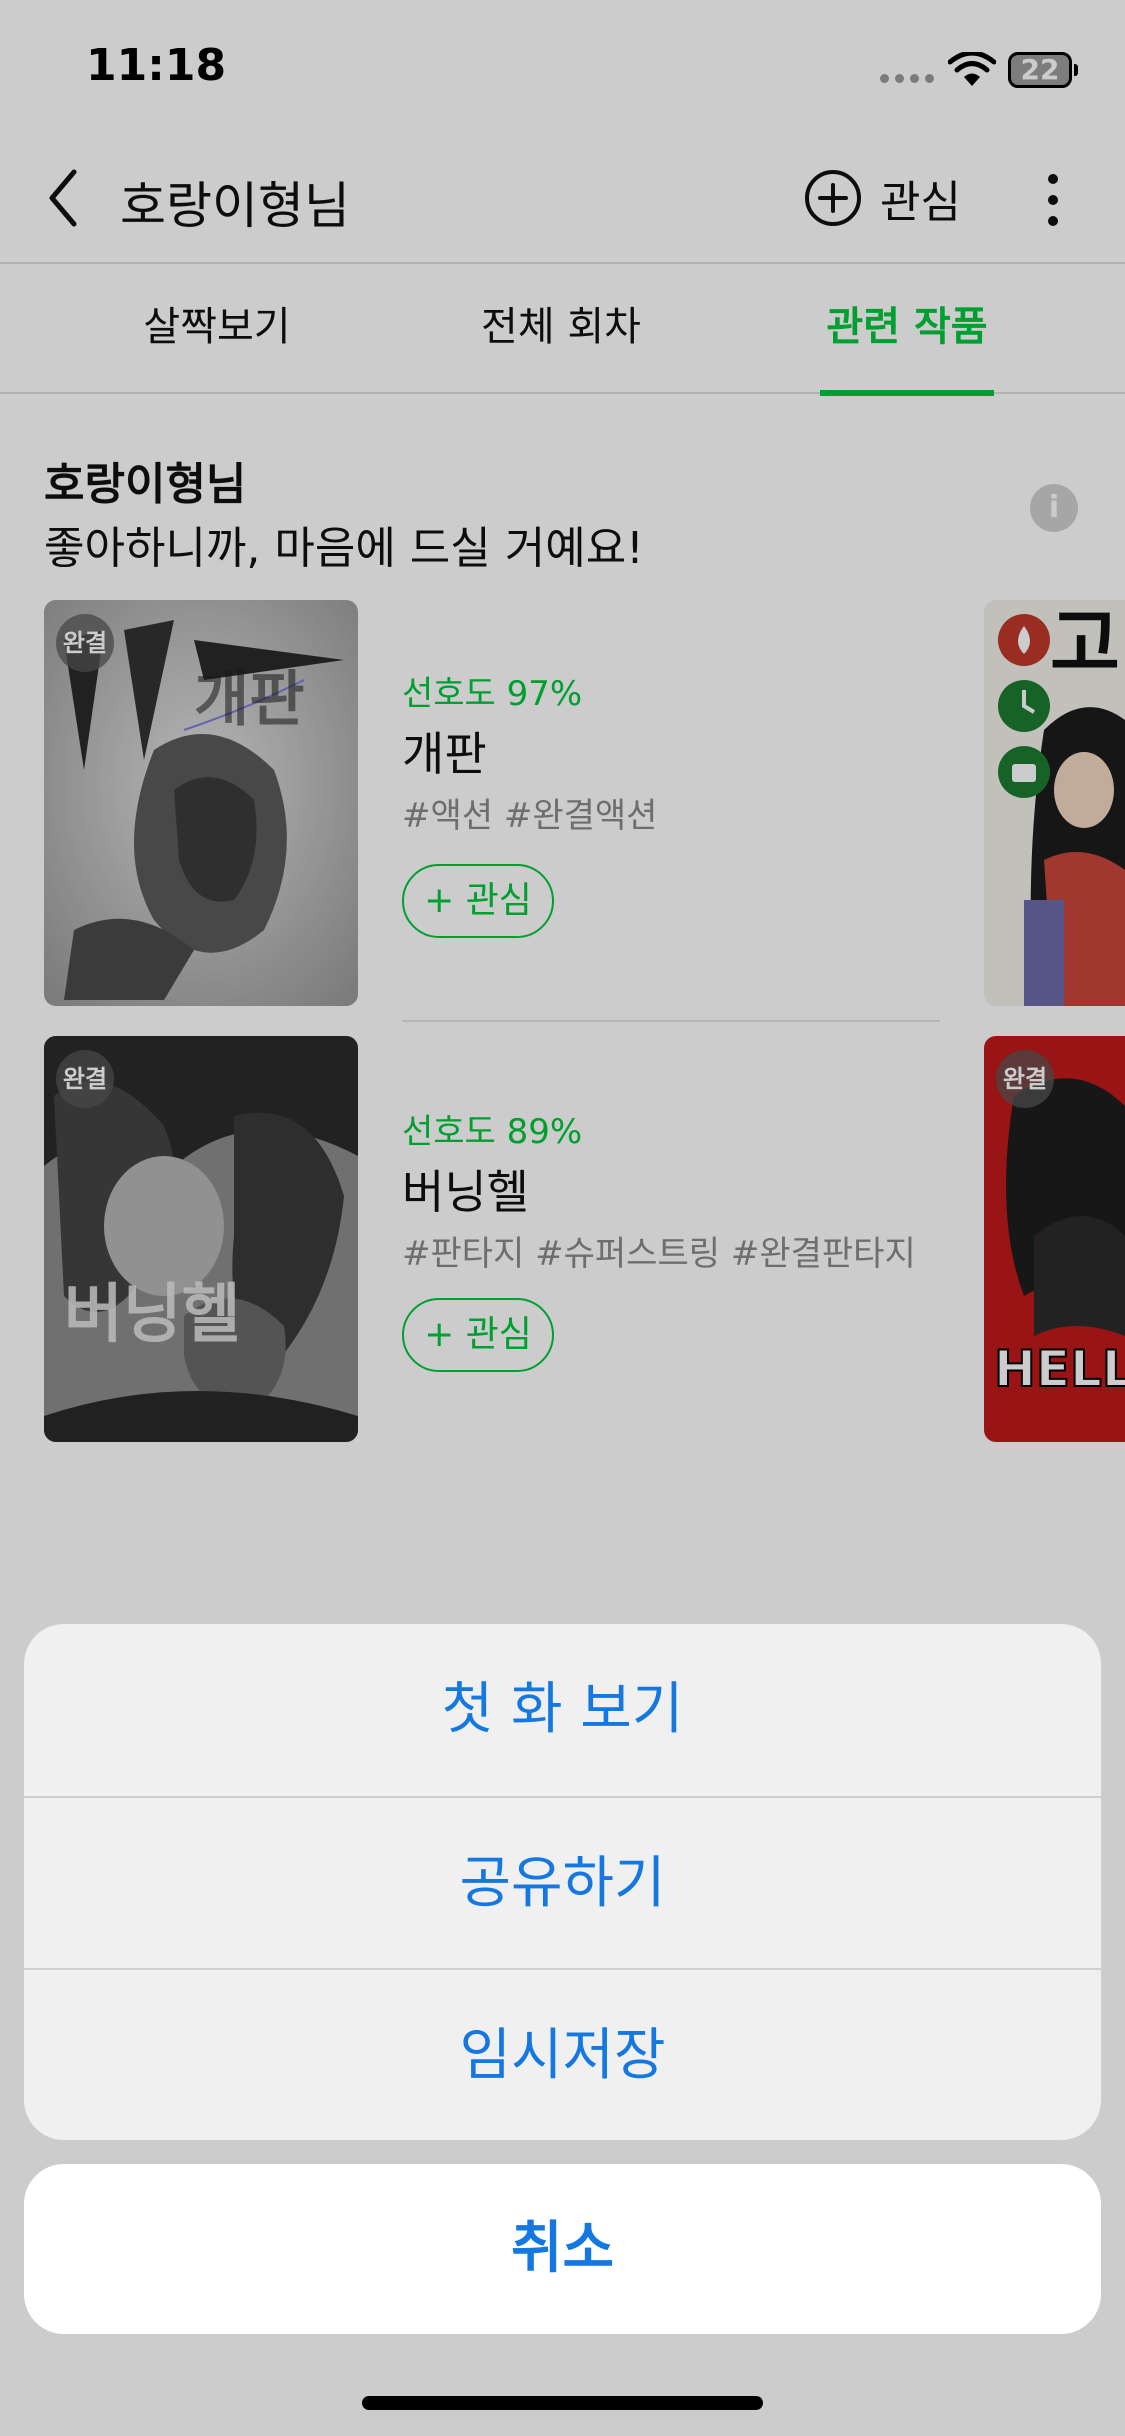  I want to click on cancel-button: 취소, so click(562, 2249).